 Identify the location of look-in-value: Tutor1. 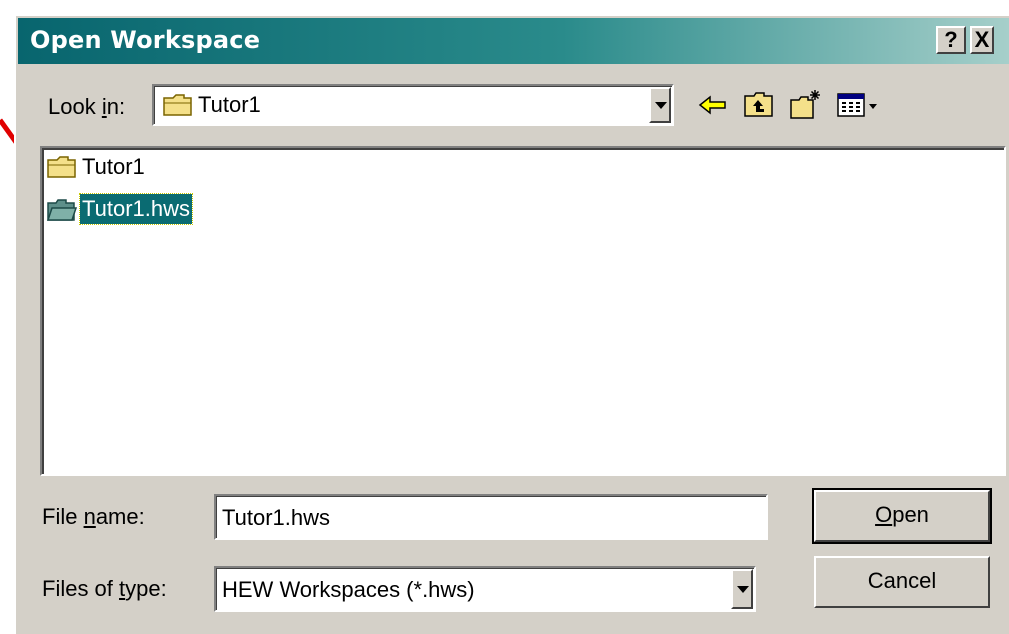
(229, 104).